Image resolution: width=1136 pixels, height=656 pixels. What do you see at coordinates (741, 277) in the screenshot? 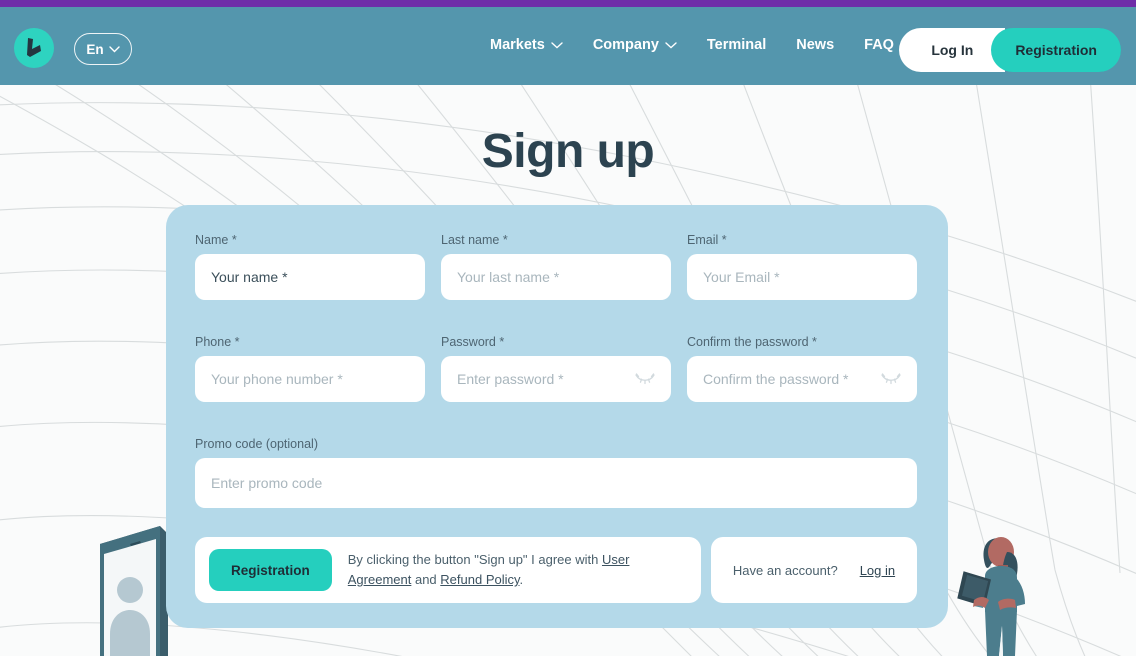
I see `email-input-placeholder: Your Email *` at bounding box center [741, 277].